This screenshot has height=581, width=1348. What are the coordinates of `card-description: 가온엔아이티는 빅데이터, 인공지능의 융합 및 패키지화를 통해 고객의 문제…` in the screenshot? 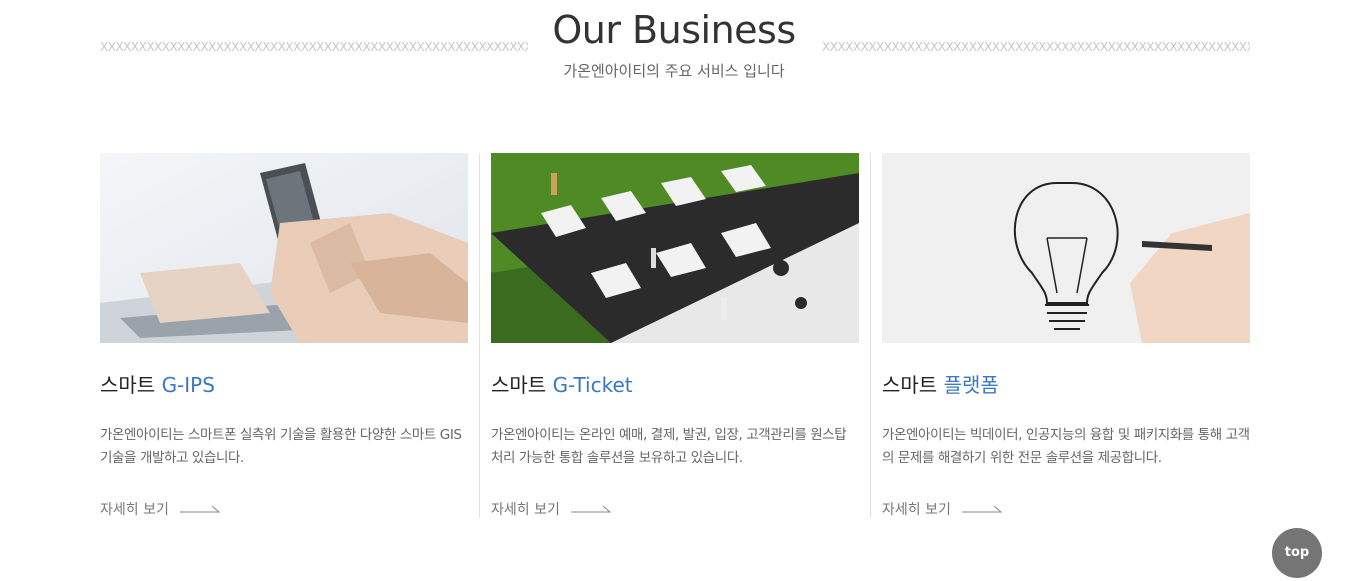 It's located at (1066, 446).